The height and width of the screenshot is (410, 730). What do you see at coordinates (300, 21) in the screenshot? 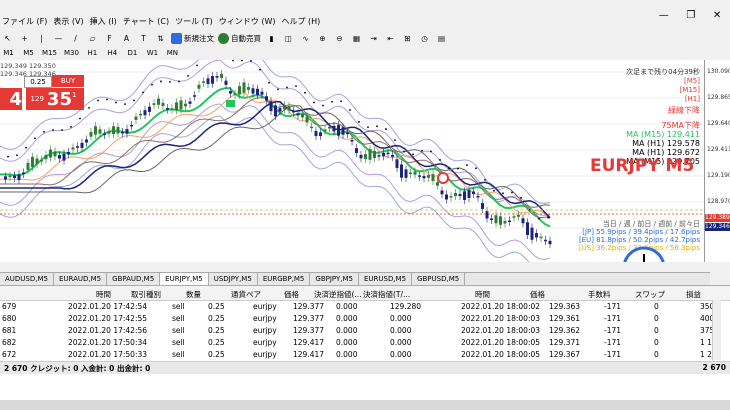
I see `menu-help: ヘルプ (H)` at bounding box center [300, 21].